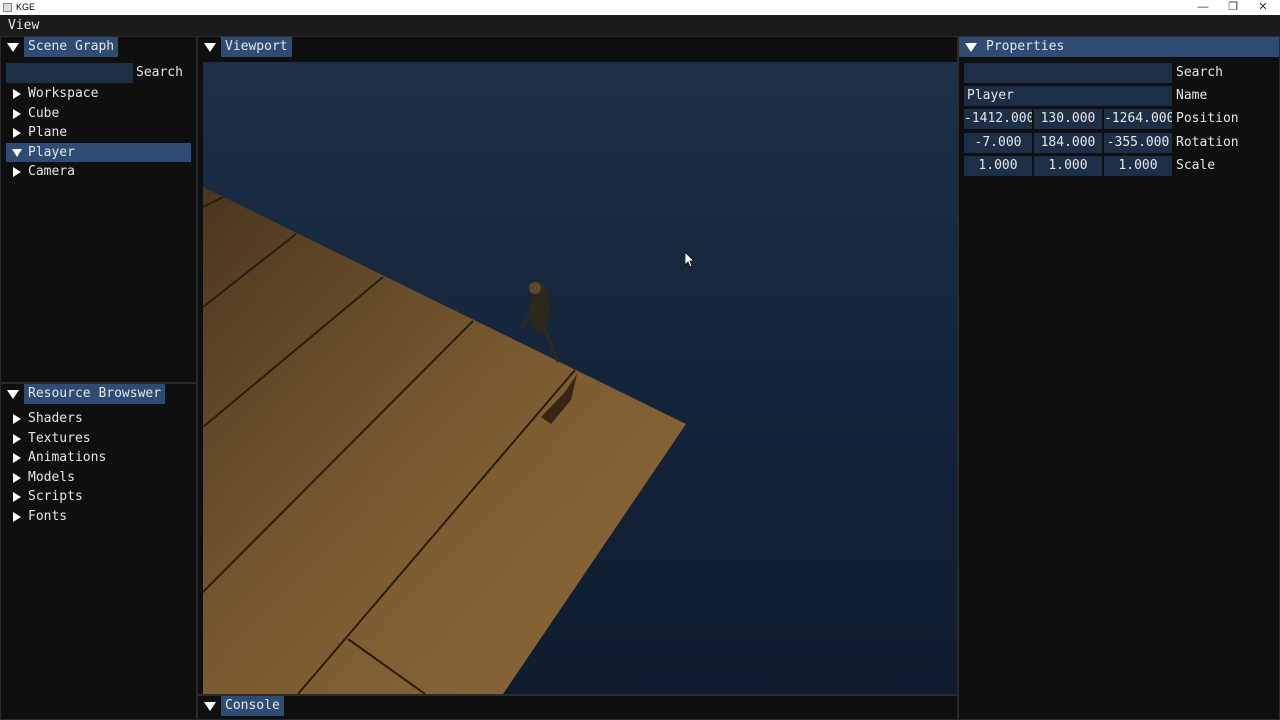 The width and height of the screenshot is (1280, 720). Describe the element at coordinates (1138, 143) in the screenshot. I see `rotation-z-field: -355.000` at that location.